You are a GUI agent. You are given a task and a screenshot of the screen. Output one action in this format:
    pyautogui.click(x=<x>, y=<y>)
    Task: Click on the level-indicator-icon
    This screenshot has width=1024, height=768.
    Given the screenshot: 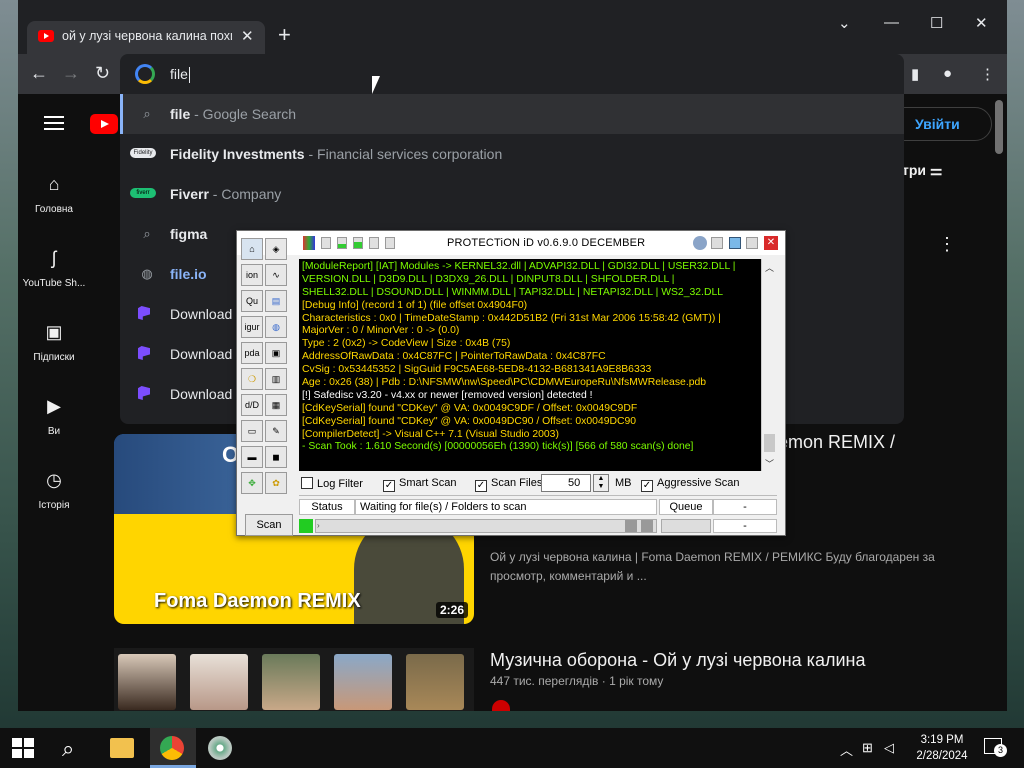 What is the action you would take?
    pyautogui.click(x=342, y=243)
    